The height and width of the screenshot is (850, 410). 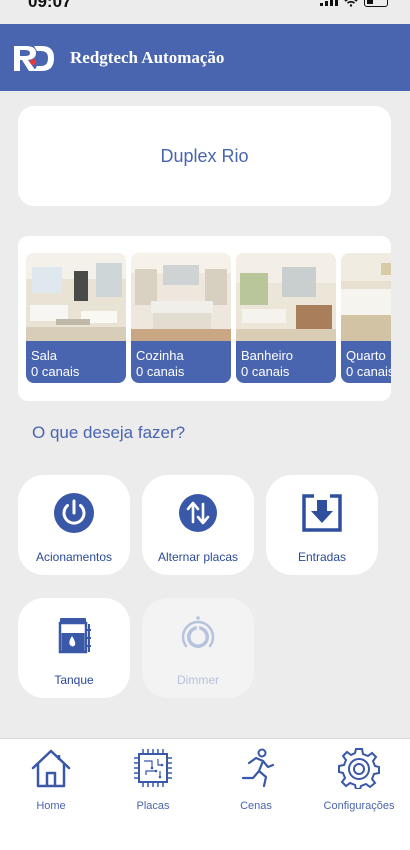 I want to click on status-icons, so click(x=354, y=3).